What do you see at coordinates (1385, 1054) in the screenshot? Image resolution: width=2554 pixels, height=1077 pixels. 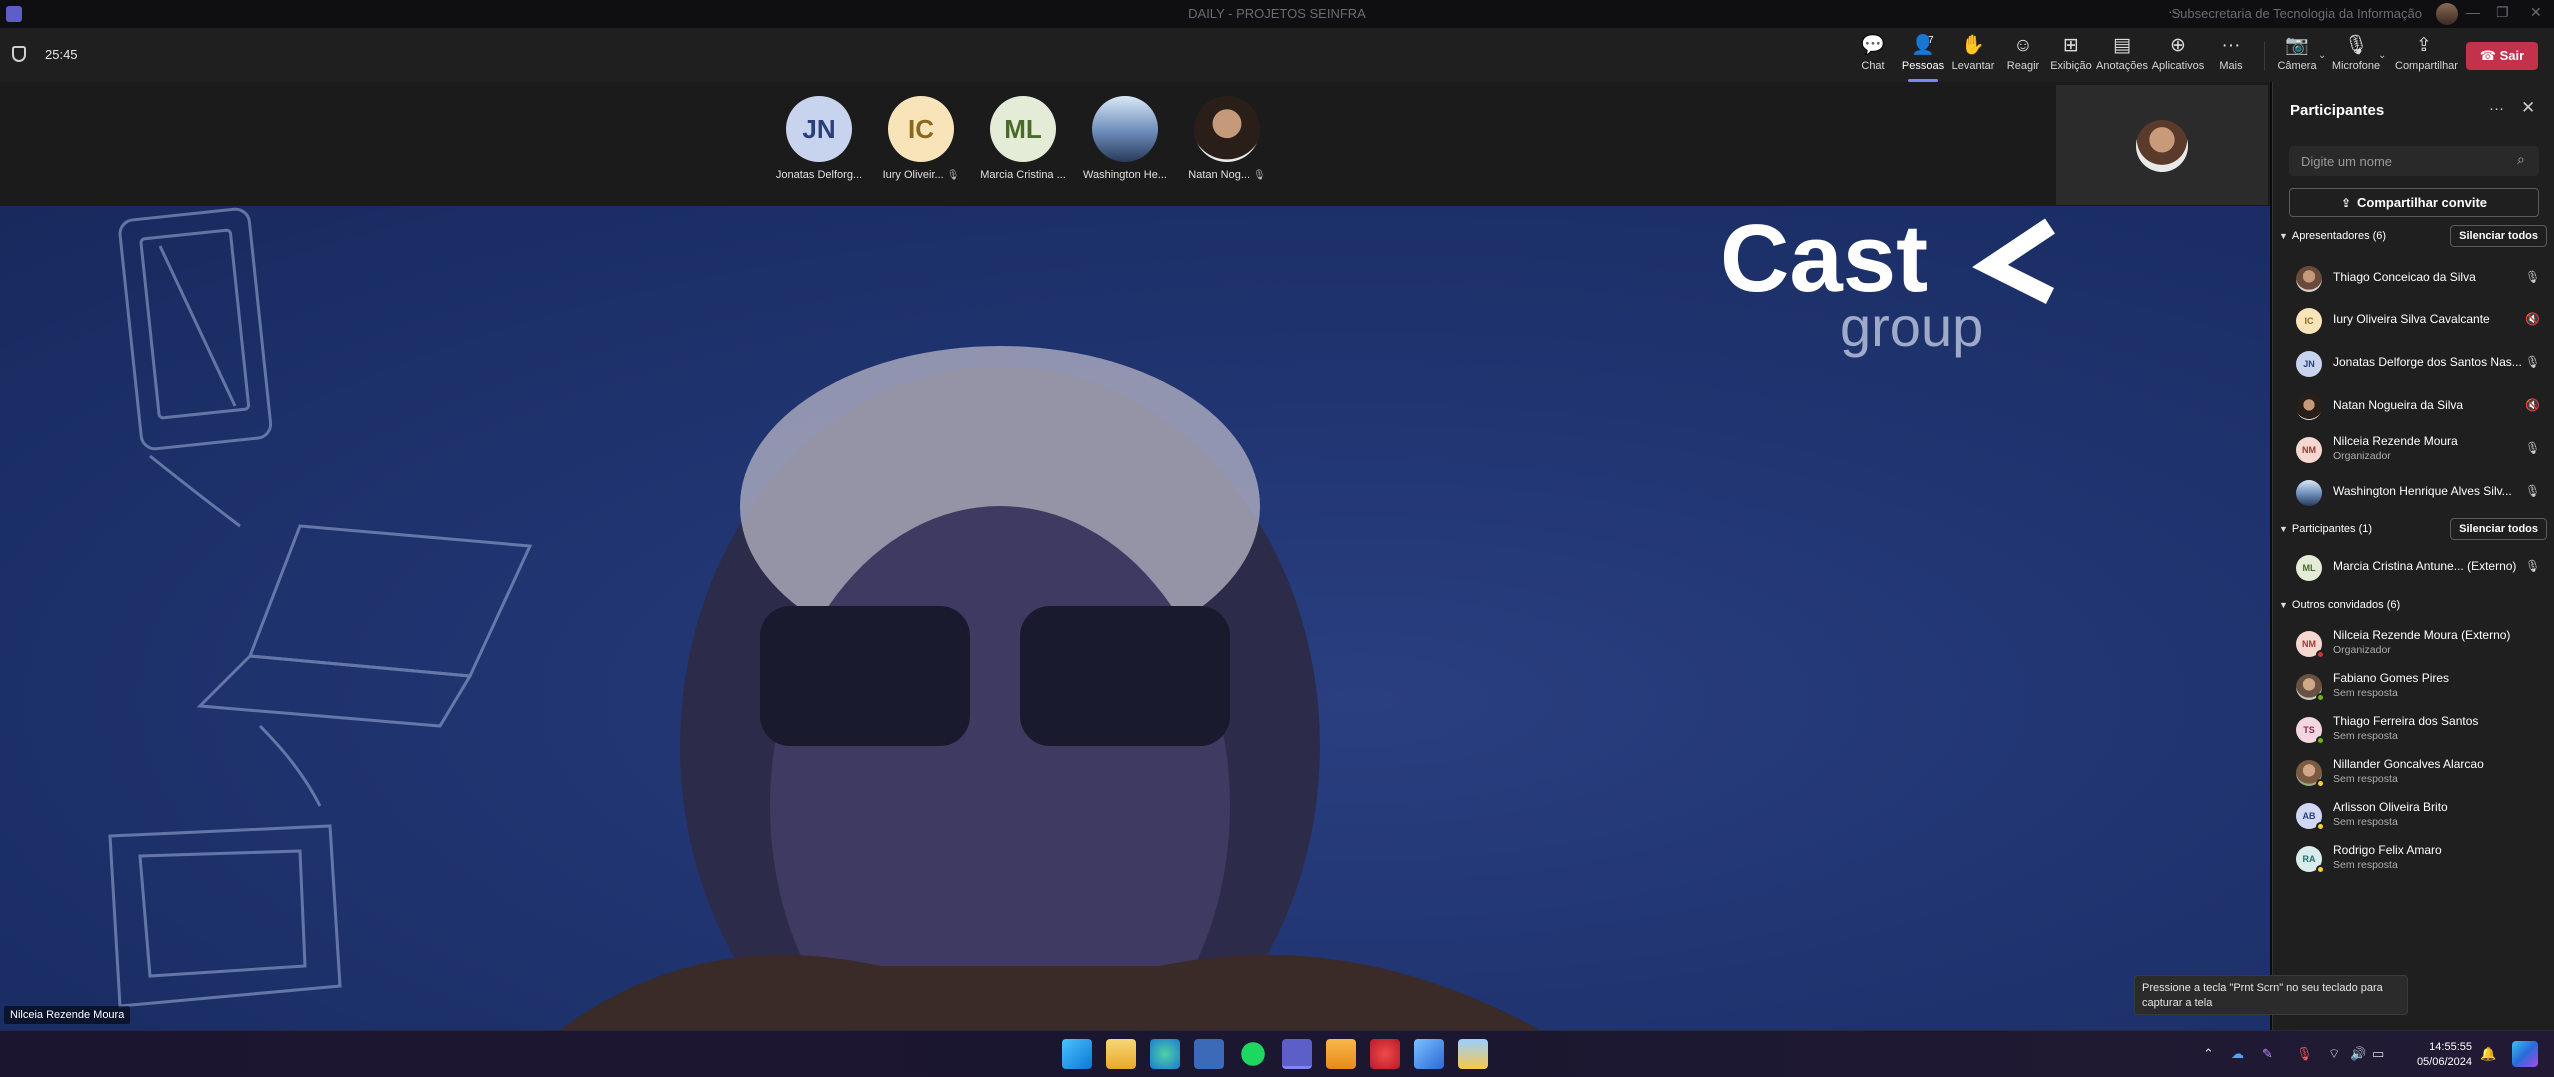 I see `vivaldi-icon` at bounding box center [1385, 1054].